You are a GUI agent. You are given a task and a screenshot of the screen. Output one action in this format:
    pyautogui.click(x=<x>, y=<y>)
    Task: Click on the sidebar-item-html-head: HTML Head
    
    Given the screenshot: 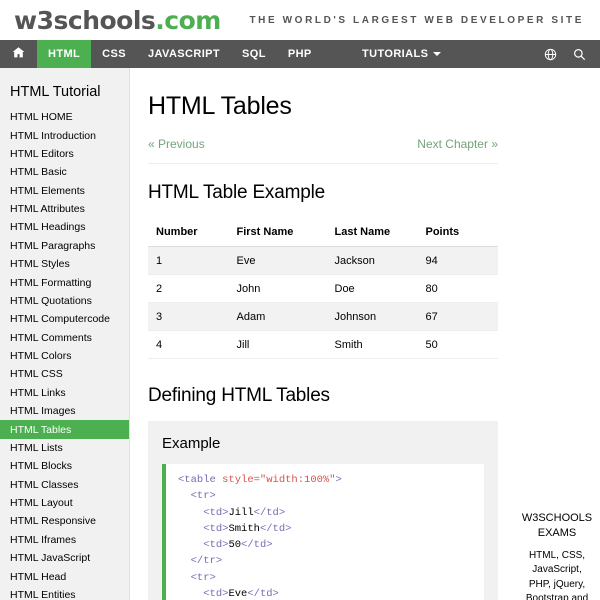 What is the action you would take?
    pyautogui.click(x=64, y=576)
    